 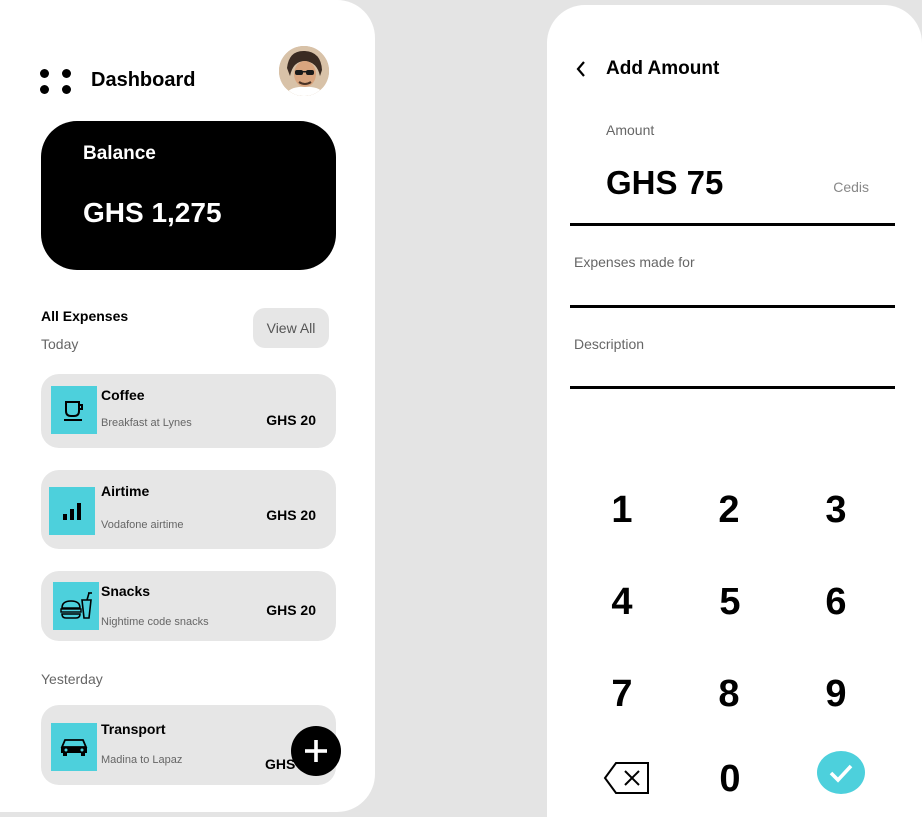 What do you see at coordinates (72, 511) in the screenshot?
I see `signal-bars-icon` at bounding box center [72, 511].